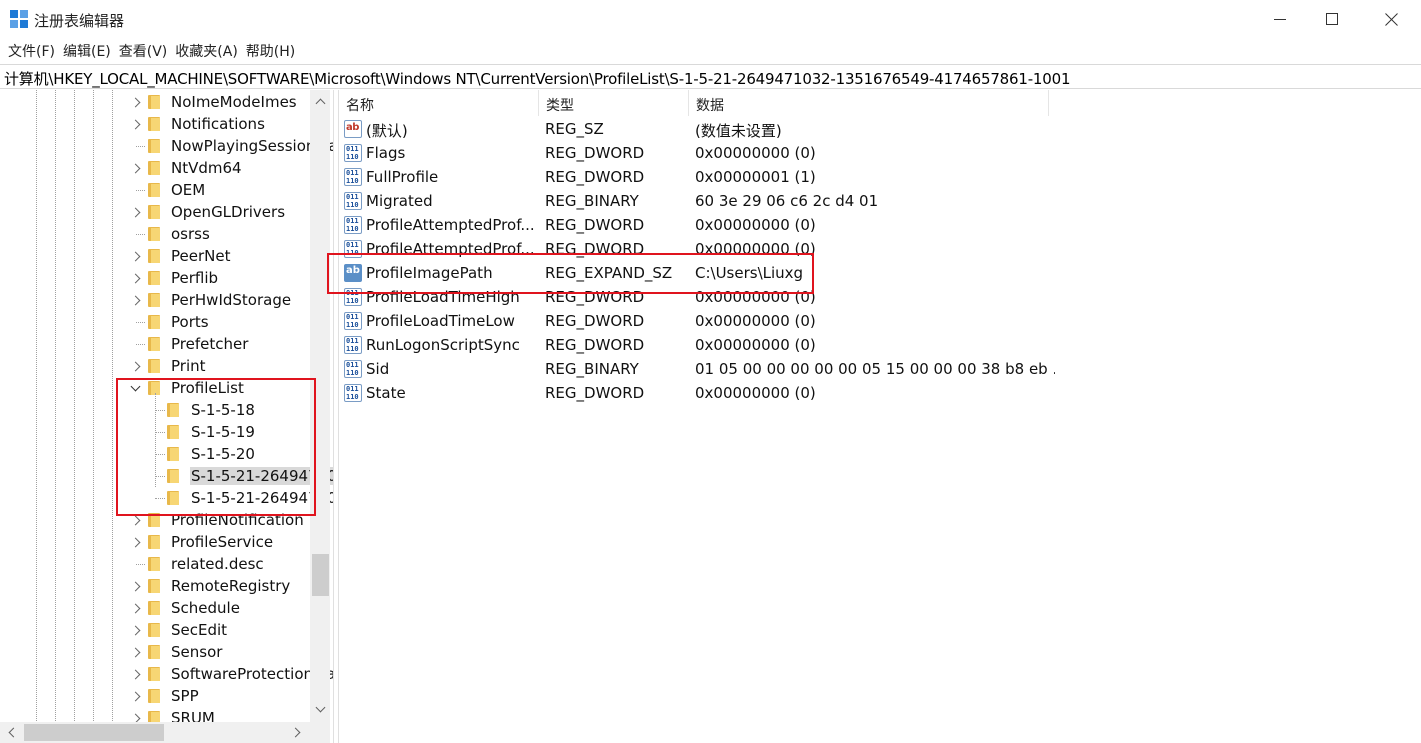  Describe the element at coordinates (166, 696) in the screenshot. I see `tree-node: SPP` at that location.